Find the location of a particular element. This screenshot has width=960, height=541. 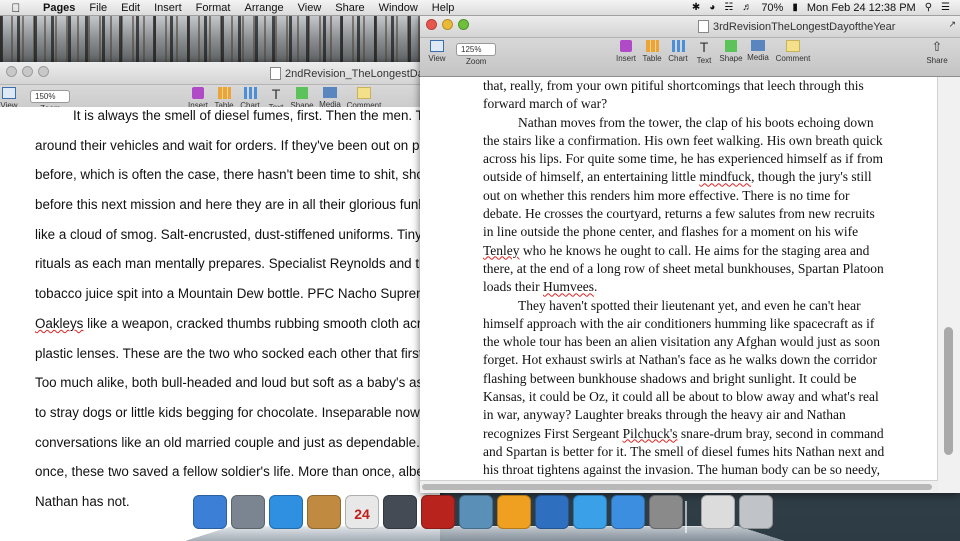

photo-booth-icon is located at coordinates (438, 512).